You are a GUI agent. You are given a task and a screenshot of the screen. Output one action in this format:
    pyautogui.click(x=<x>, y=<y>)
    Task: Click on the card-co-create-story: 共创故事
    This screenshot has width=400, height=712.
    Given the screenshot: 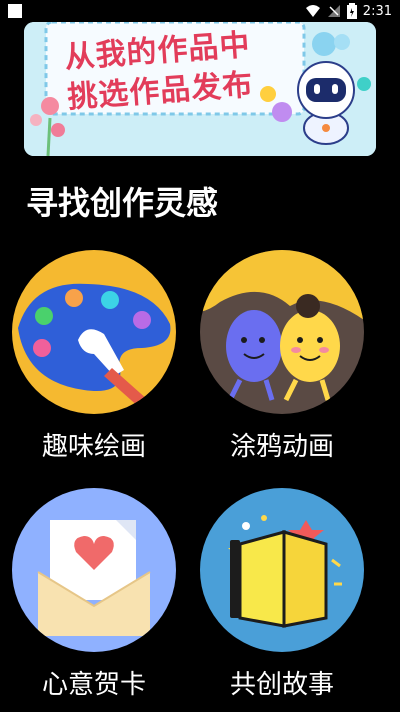 What is the action you would take?
    pyautogui.click(x=282, y=598)
    